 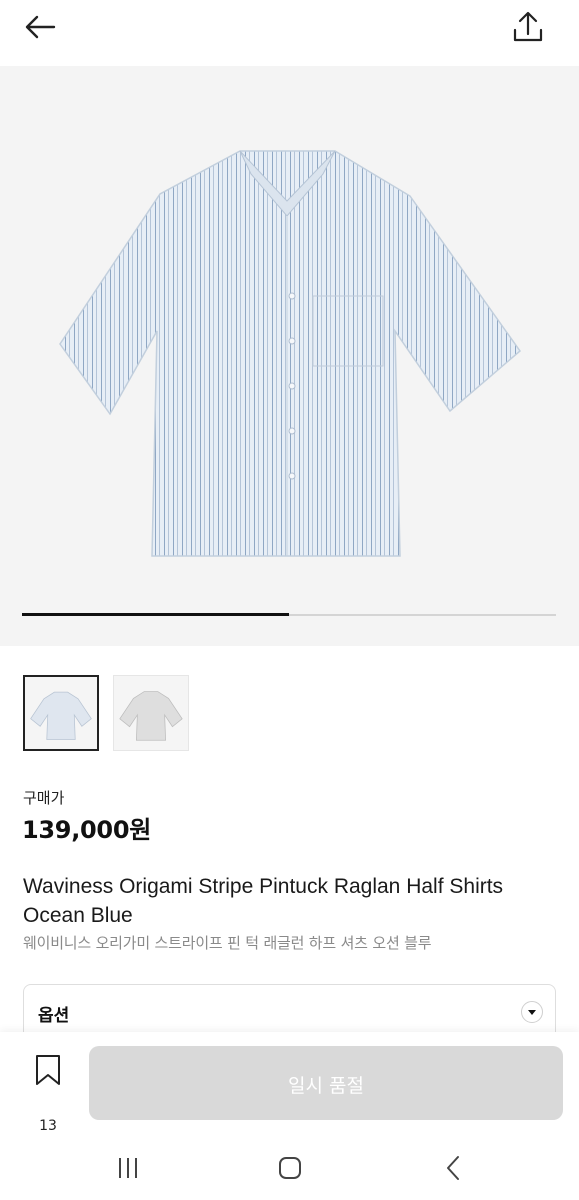 I want to click on price-label: 구매가, so click(x=44, y=798).